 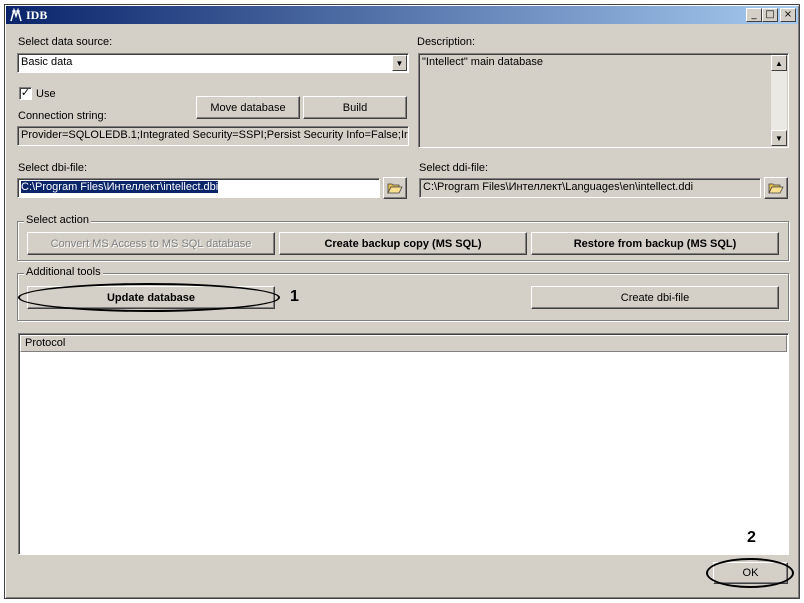 What do you see at coordinates (751, 537) in the screenshot?
I see `annotation-label: 2` at bounding box center [751, 537].